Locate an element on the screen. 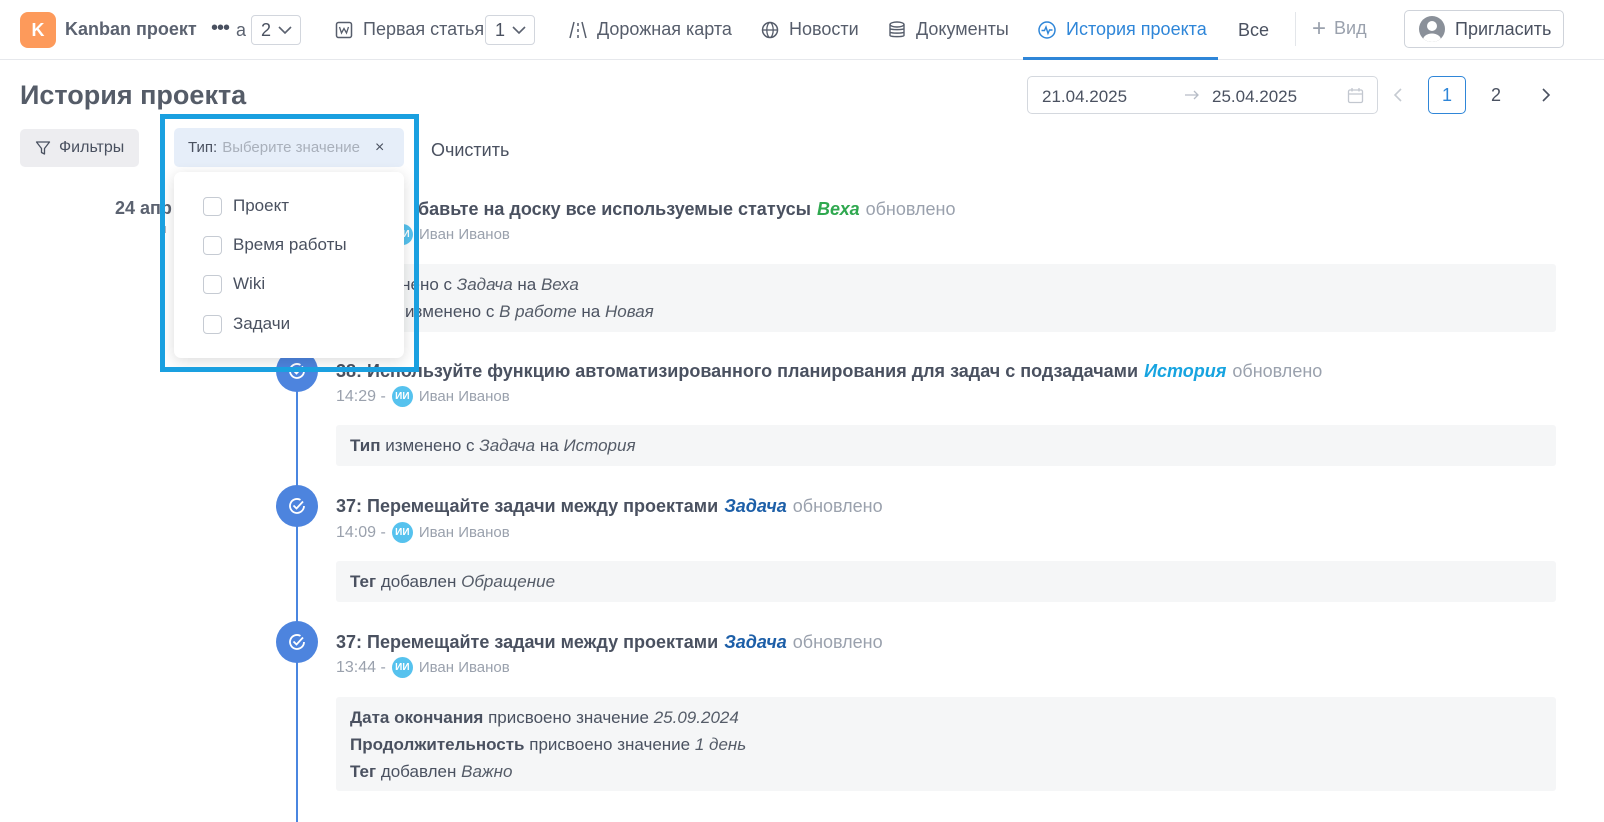 The image size is (1604, 822). tab-count-value: 2 is located at coordinates (266, 30).